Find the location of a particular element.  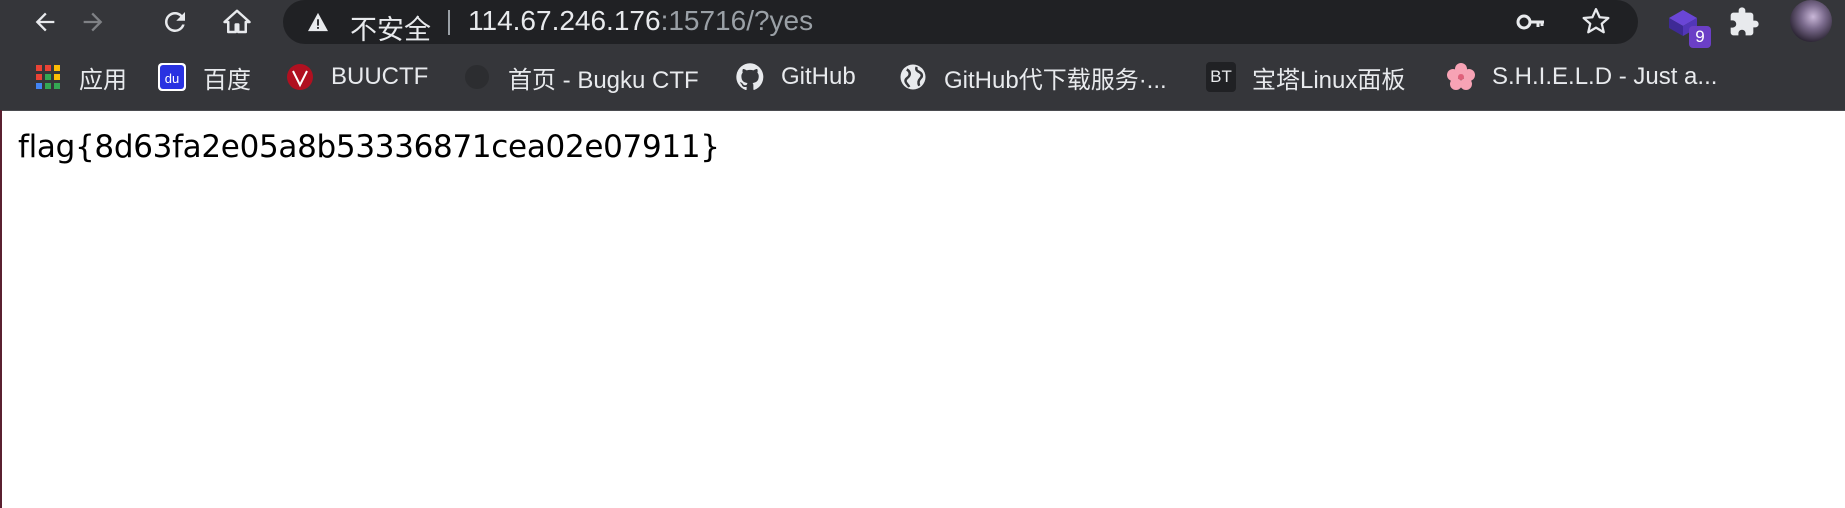

toolbar: 不安全 114.67.246.176:15716/?yes 9 is located at coordinates (922, 24).